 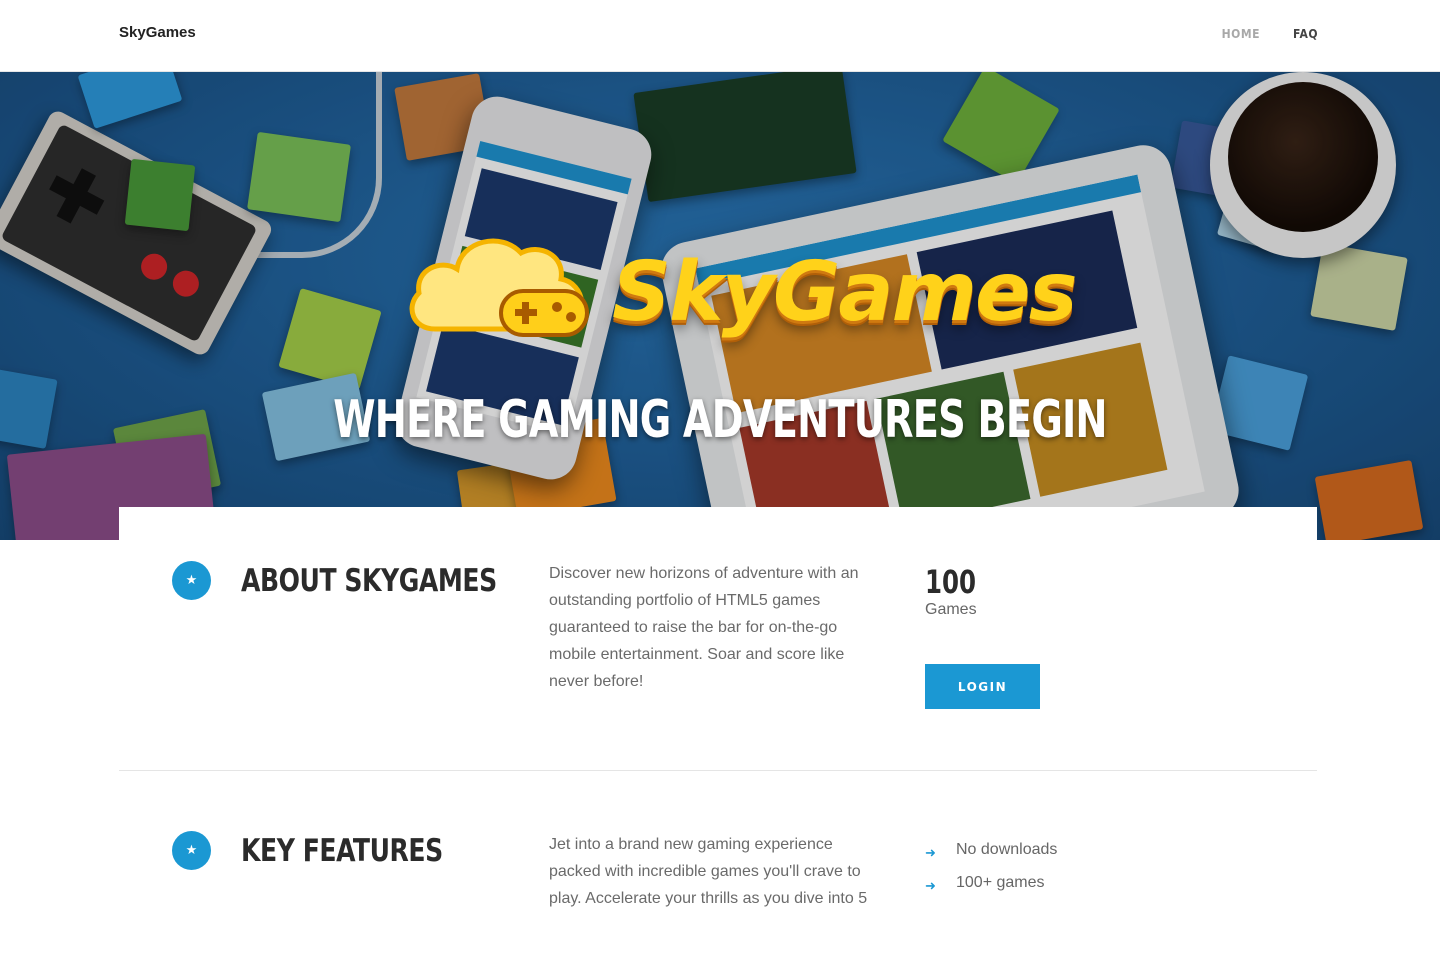 What do you see at coordinates (342, 851) in the screenshot?
I see `features-title: KEY FEATURES` at bounding box center [342, 851].